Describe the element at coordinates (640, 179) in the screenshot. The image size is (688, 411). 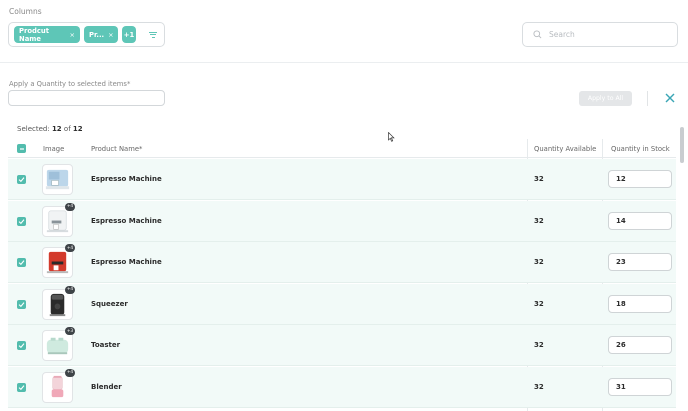
I see `quantity-in-stock-input: 12` at that location.